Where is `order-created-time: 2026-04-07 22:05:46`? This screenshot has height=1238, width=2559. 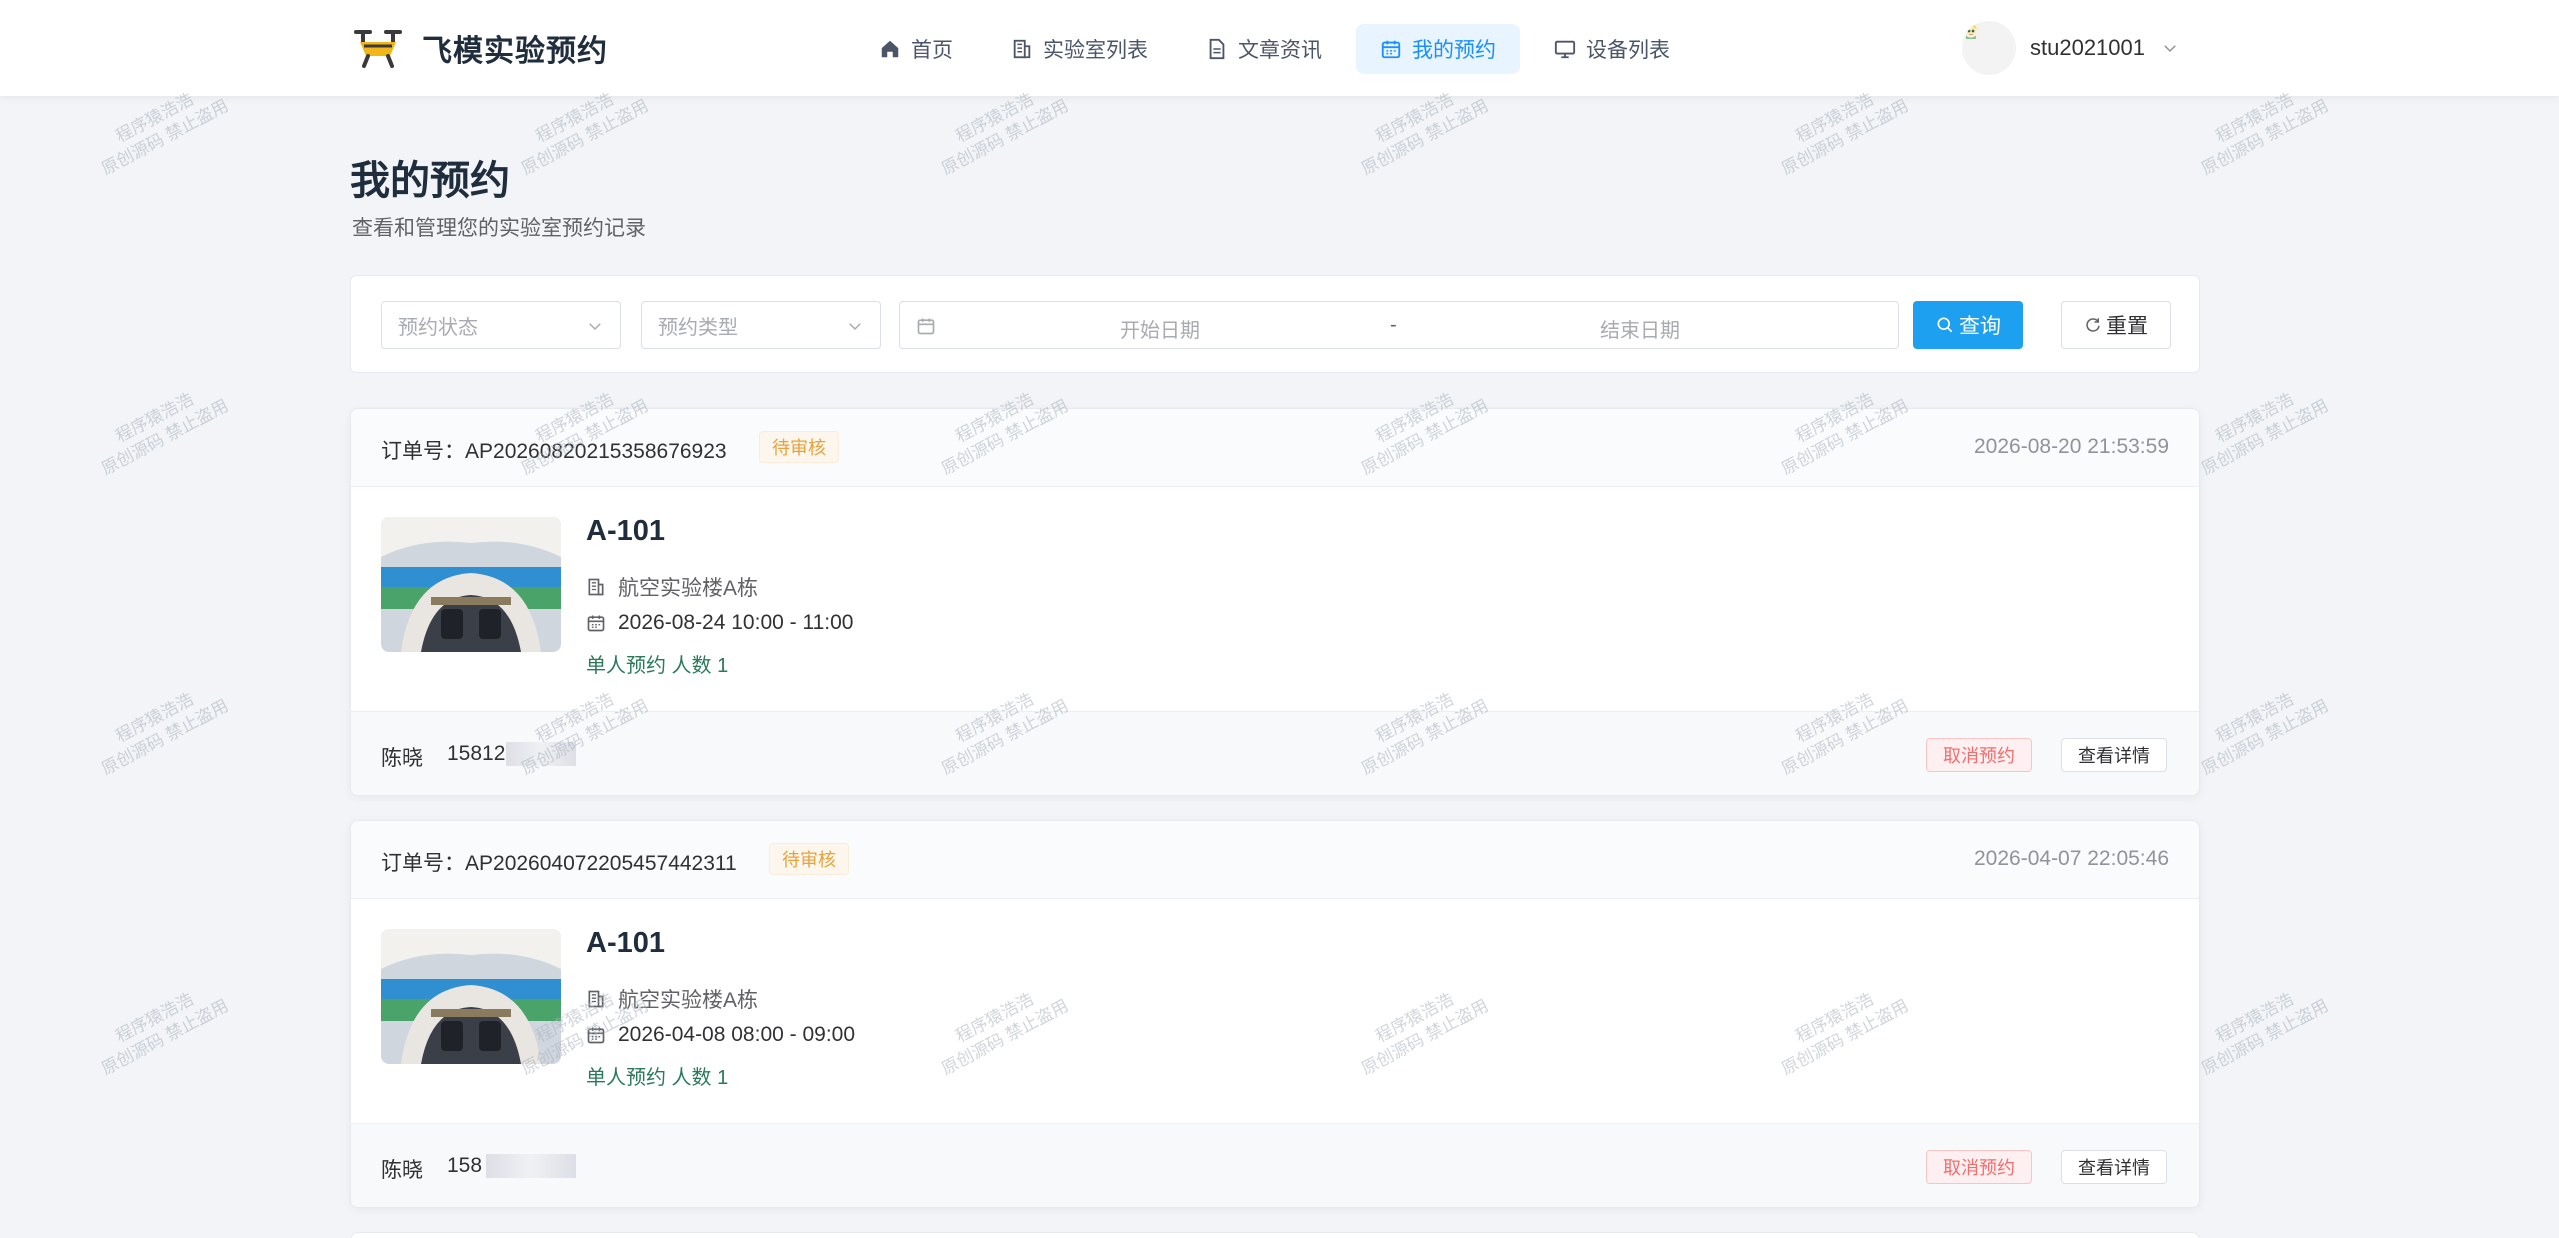
order-created-time: 2026-04-07 22:05:46 is located at coordinates (2071, 858).